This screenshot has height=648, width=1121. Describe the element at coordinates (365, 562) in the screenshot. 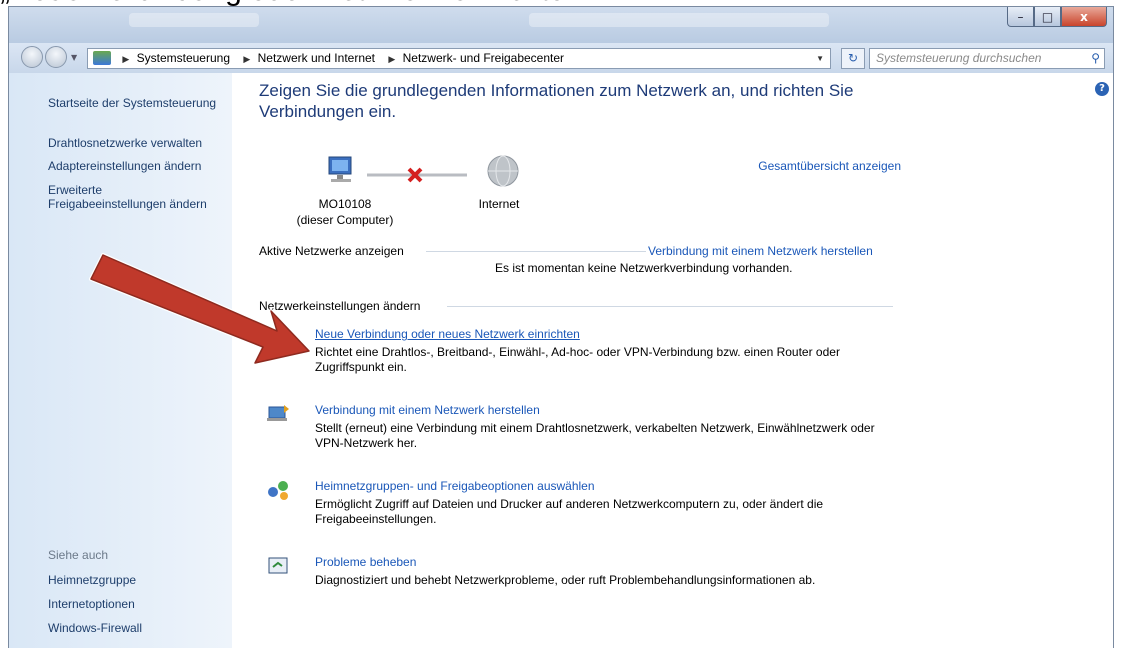

I see `task-link-troubleshoot: Probleme beheben` at that location.